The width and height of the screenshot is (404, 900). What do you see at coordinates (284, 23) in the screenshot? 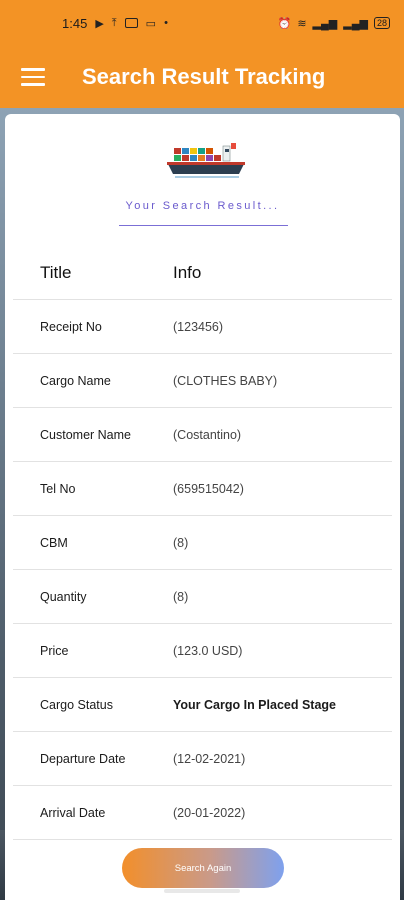
I see `alarm-icon: ⏰` at bounding box center [284, 23].